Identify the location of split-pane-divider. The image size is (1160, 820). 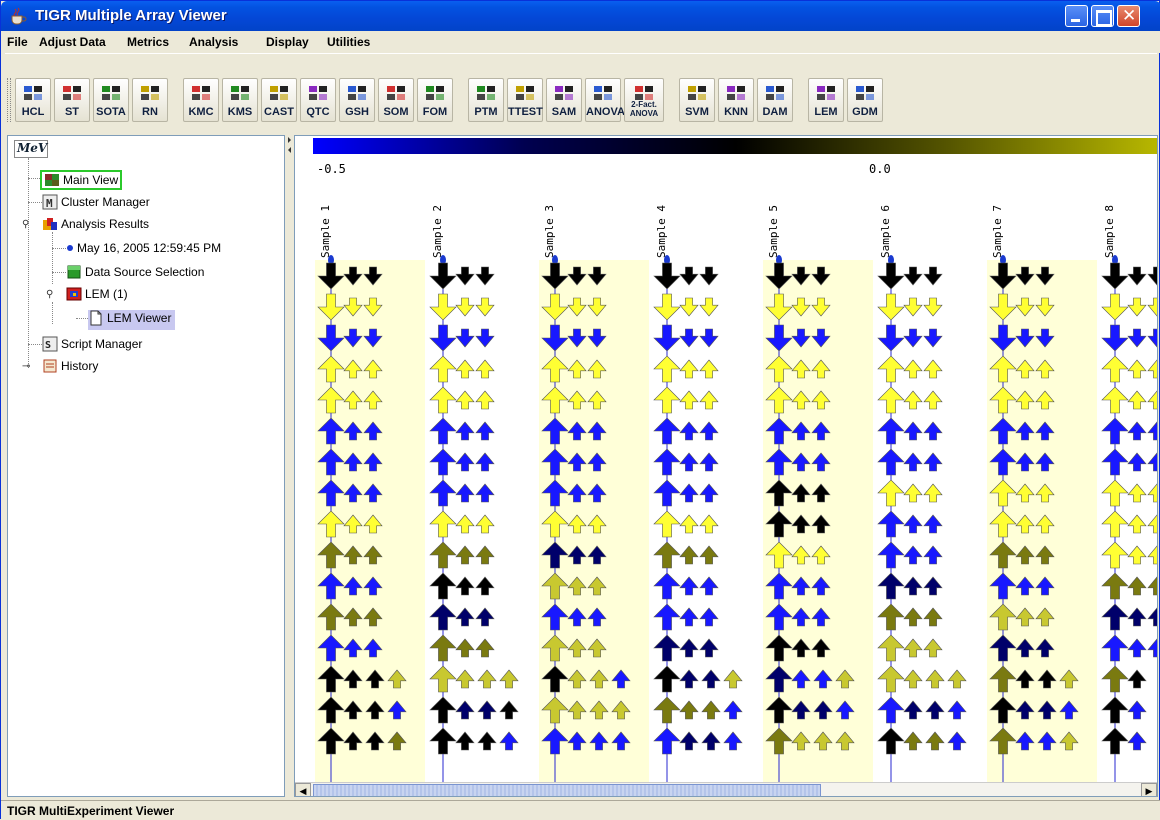
(290, 466).